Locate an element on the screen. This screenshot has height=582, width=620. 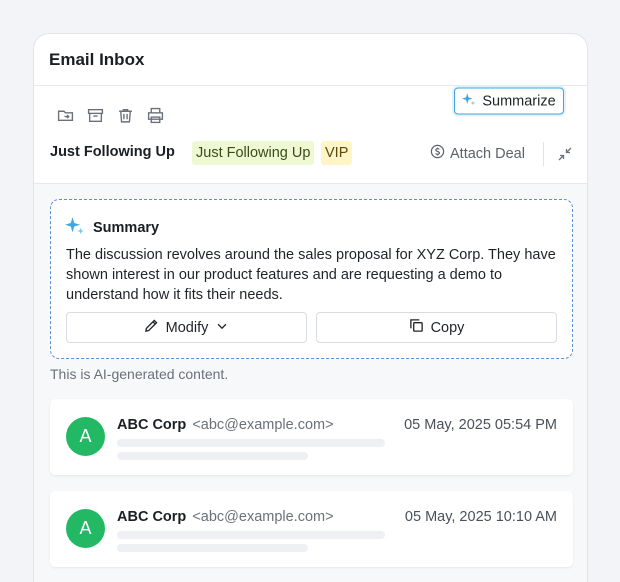
move-to-folder-icon is located at coordinates (65, 115).